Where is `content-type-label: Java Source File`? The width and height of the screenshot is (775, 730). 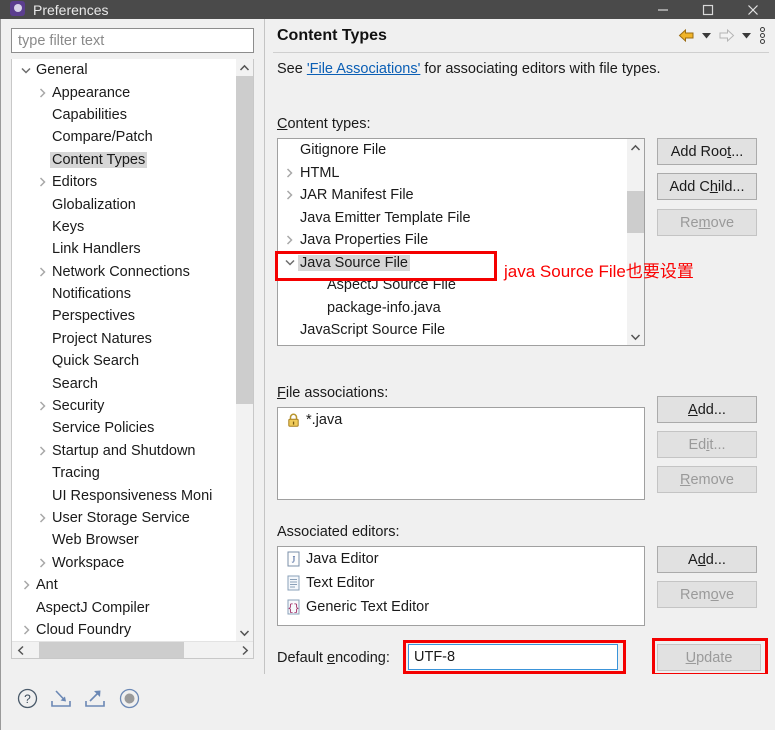 content-type-label: Java Source File is located at coordinates (354, 262).